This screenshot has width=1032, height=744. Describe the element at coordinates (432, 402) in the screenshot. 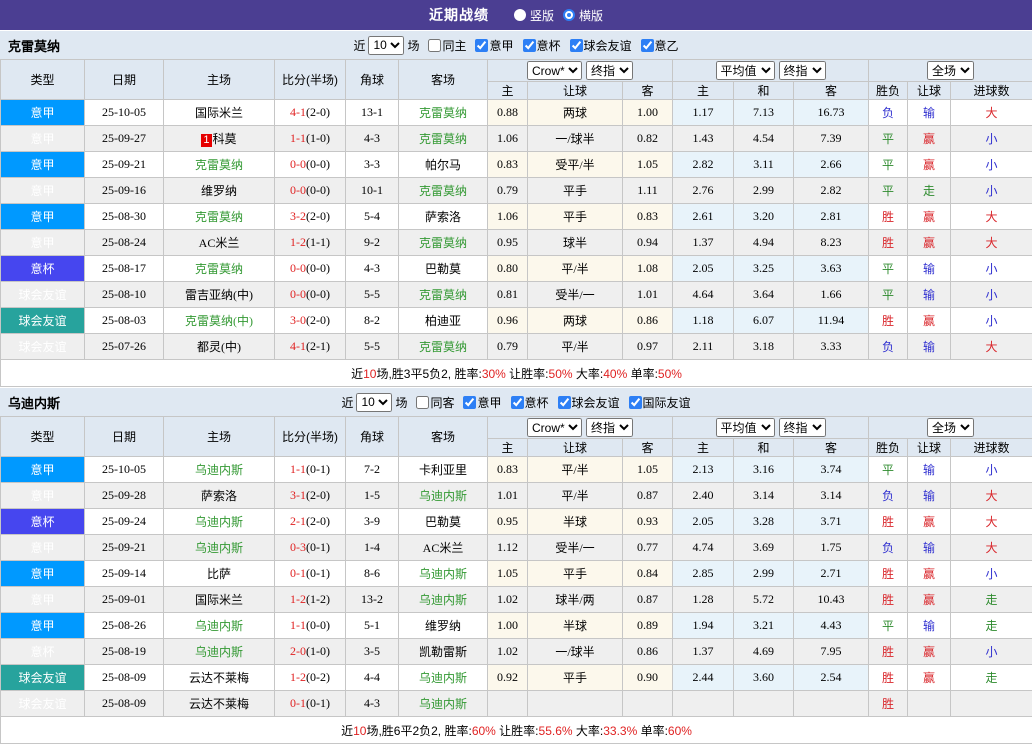

I see `same-venue-option: 同客` at that location.